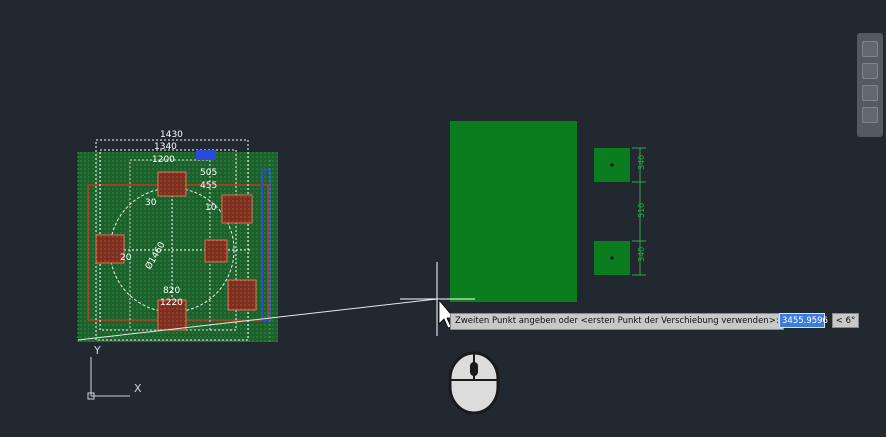 The height and width of the screenshot is (437, 886). I want to click on mouse-icon, so click(474, 383).